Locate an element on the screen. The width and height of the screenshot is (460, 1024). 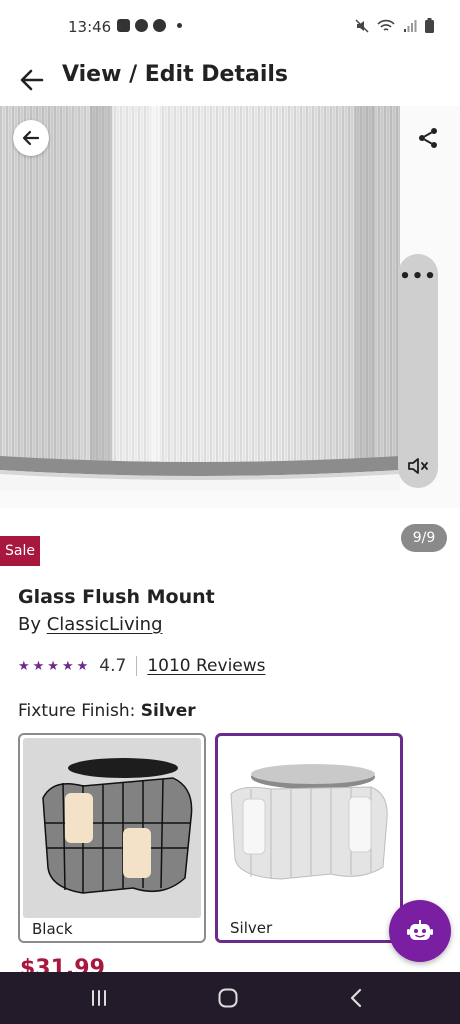
dot-icon is located at coordinates (179, 25).